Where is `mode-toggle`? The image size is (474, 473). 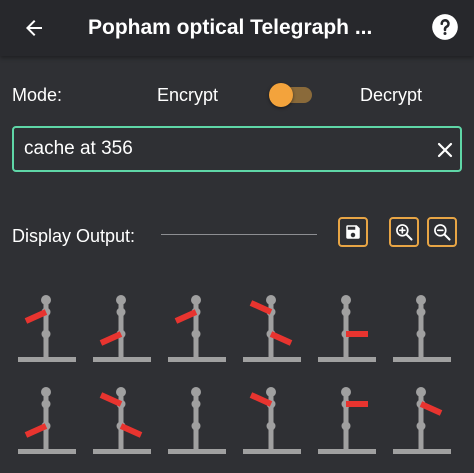
mode-toggle is located at coordinates (292, 95).